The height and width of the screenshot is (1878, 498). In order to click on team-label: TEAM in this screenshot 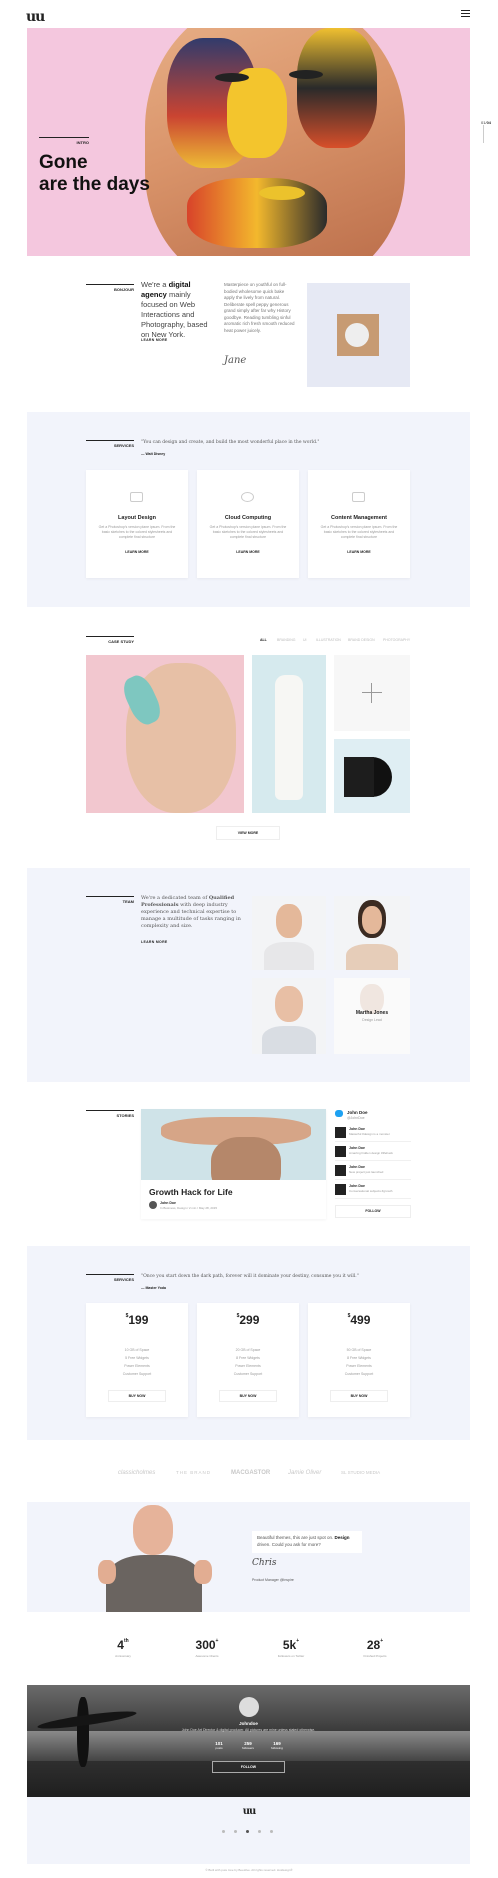, I will do `click(128, 901)`.